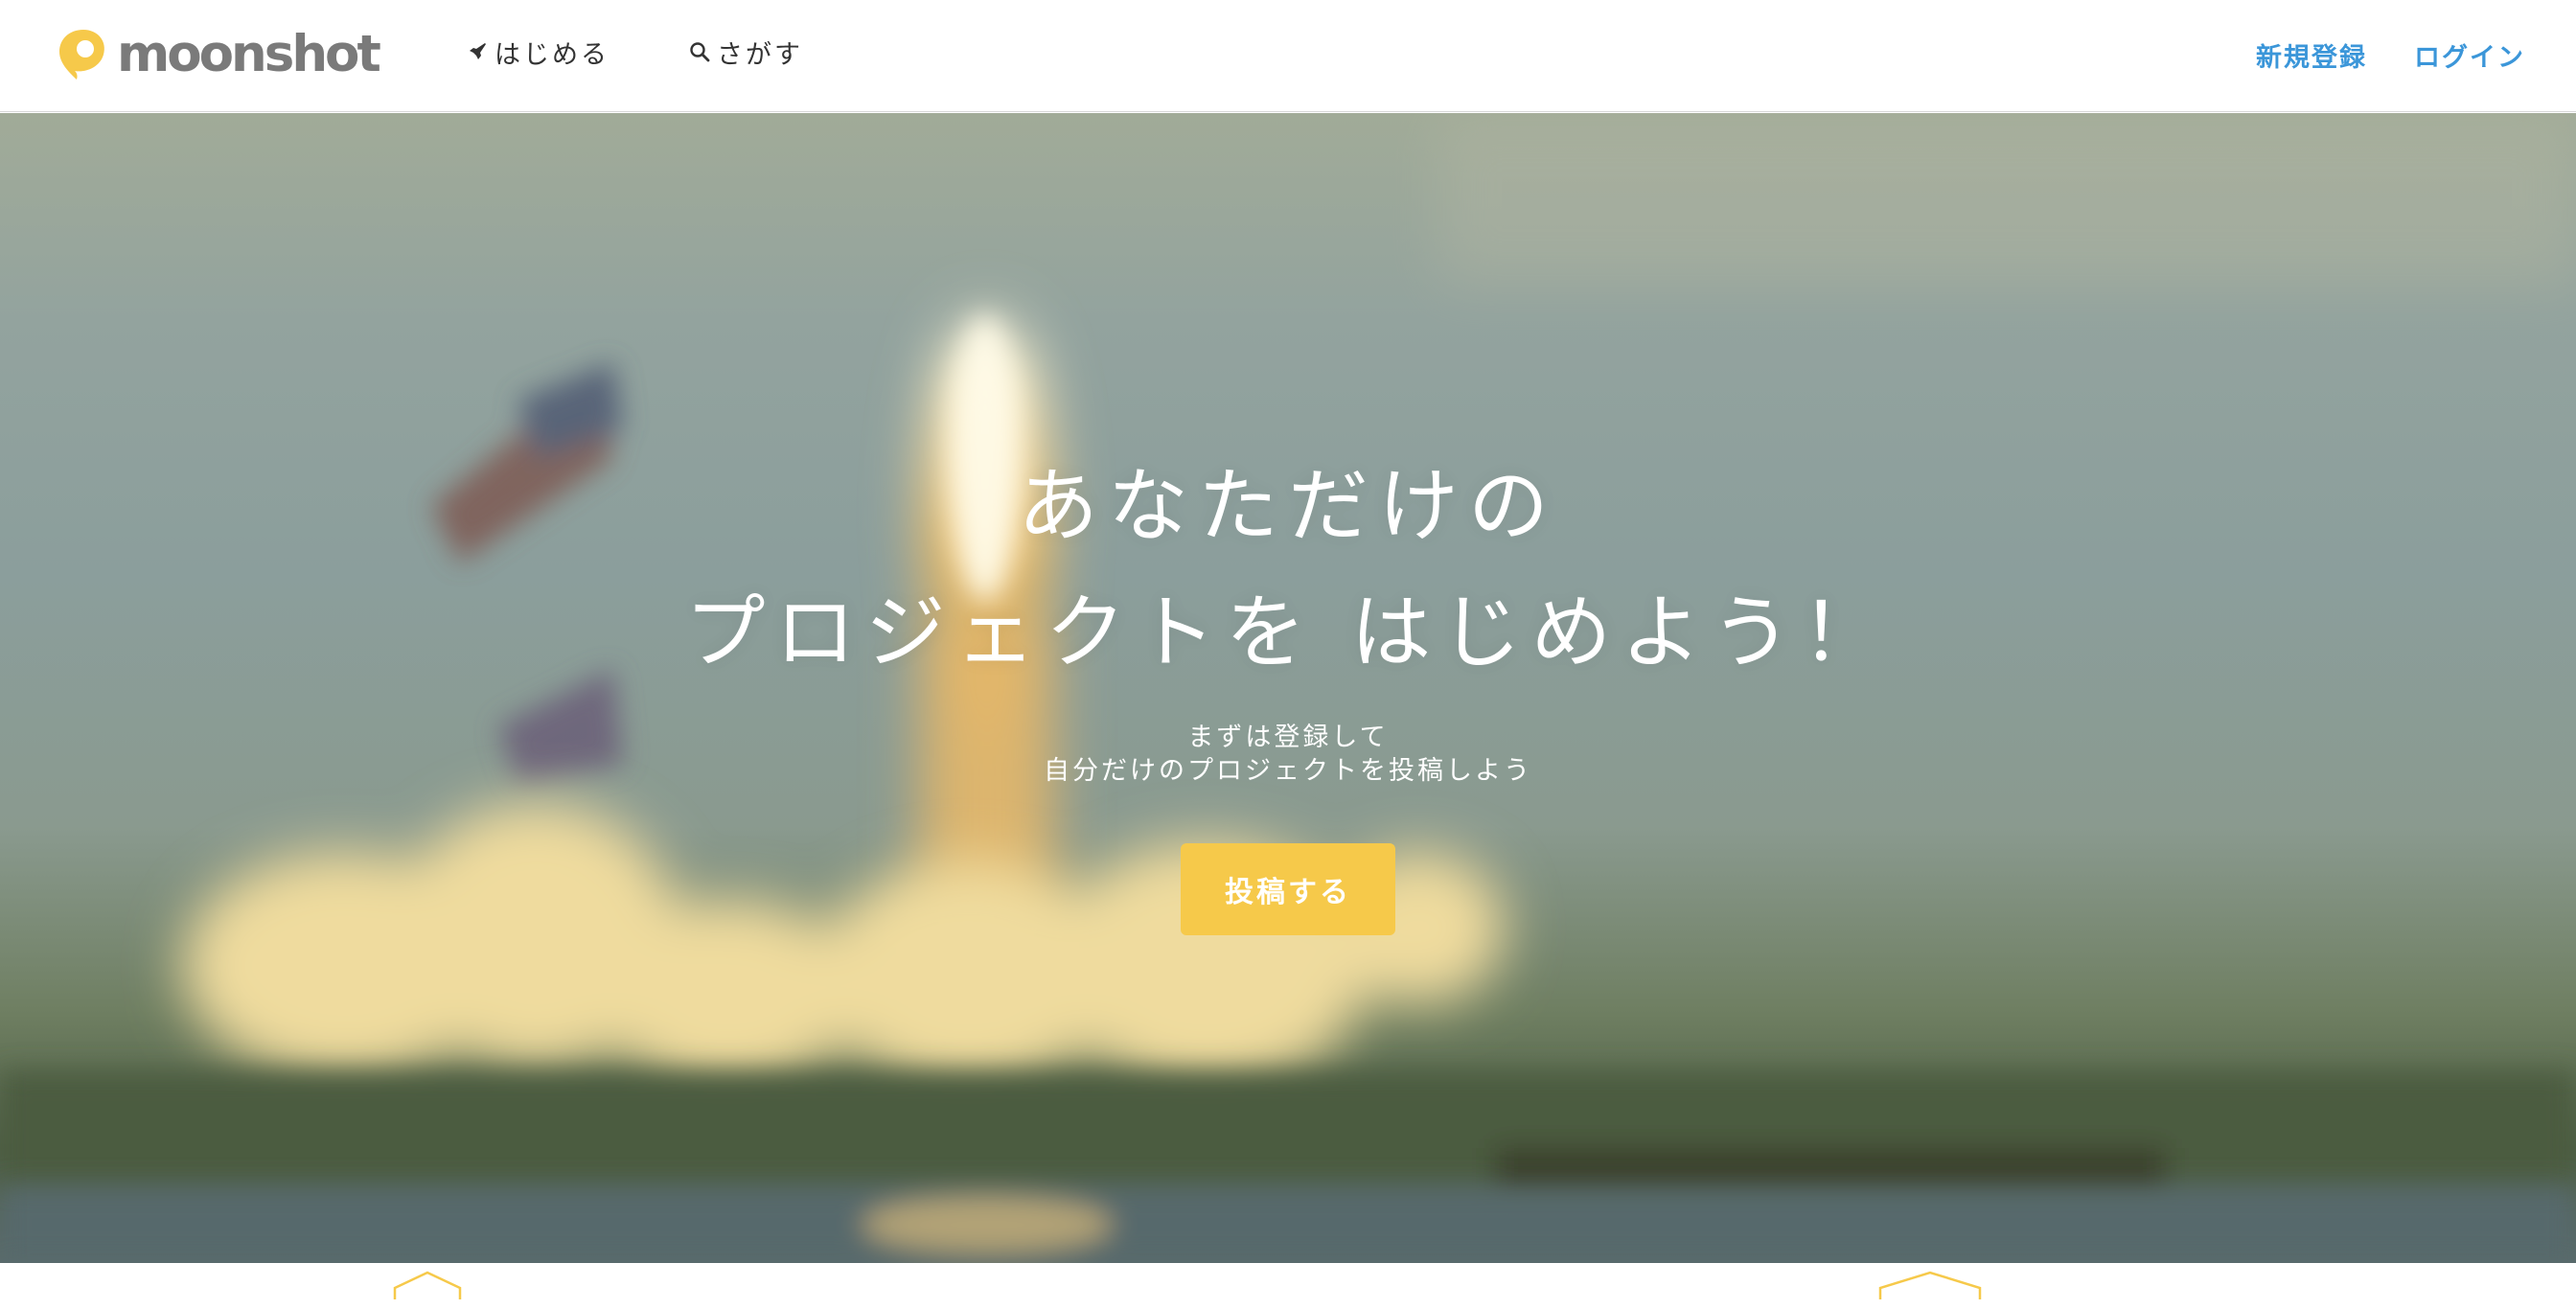  I want to click on signup-link: 新規登録, so click(2311, 55).